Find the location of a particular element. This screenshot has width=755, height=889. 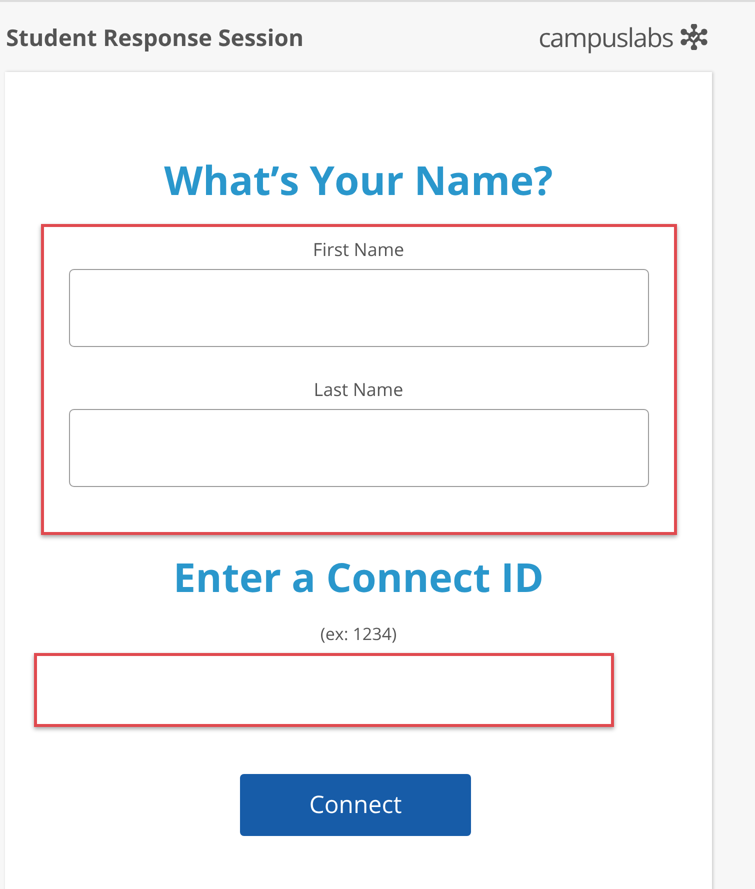

connect-button: Connect is located at coordinates (355, 805).